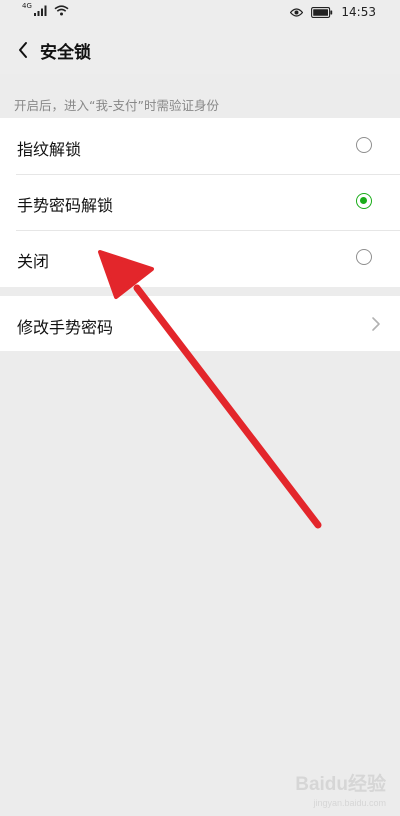 The image size is (400, 816). What do you see at coordinates (364, 201) in the screenshot?
I see `radio-button-gesture-selected` at bounding box center [364, 201].